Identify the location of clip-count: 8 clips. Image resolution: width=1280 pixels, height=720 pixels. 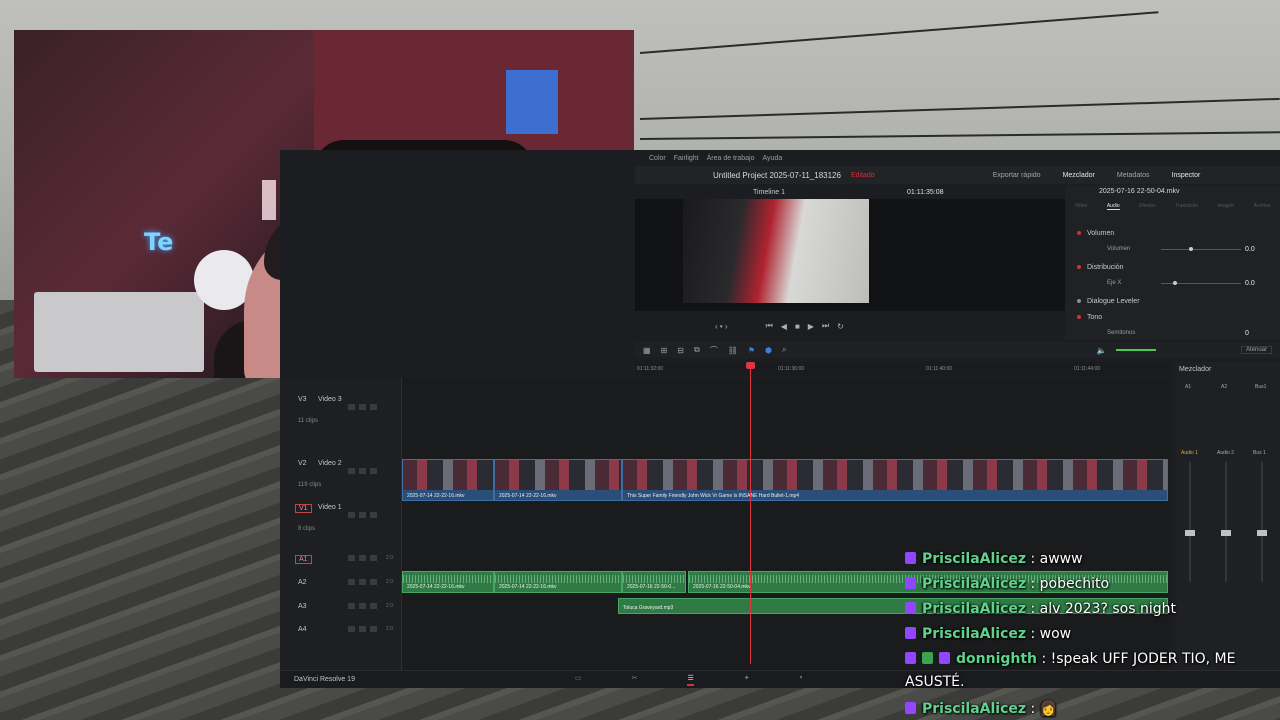
(307, 529).